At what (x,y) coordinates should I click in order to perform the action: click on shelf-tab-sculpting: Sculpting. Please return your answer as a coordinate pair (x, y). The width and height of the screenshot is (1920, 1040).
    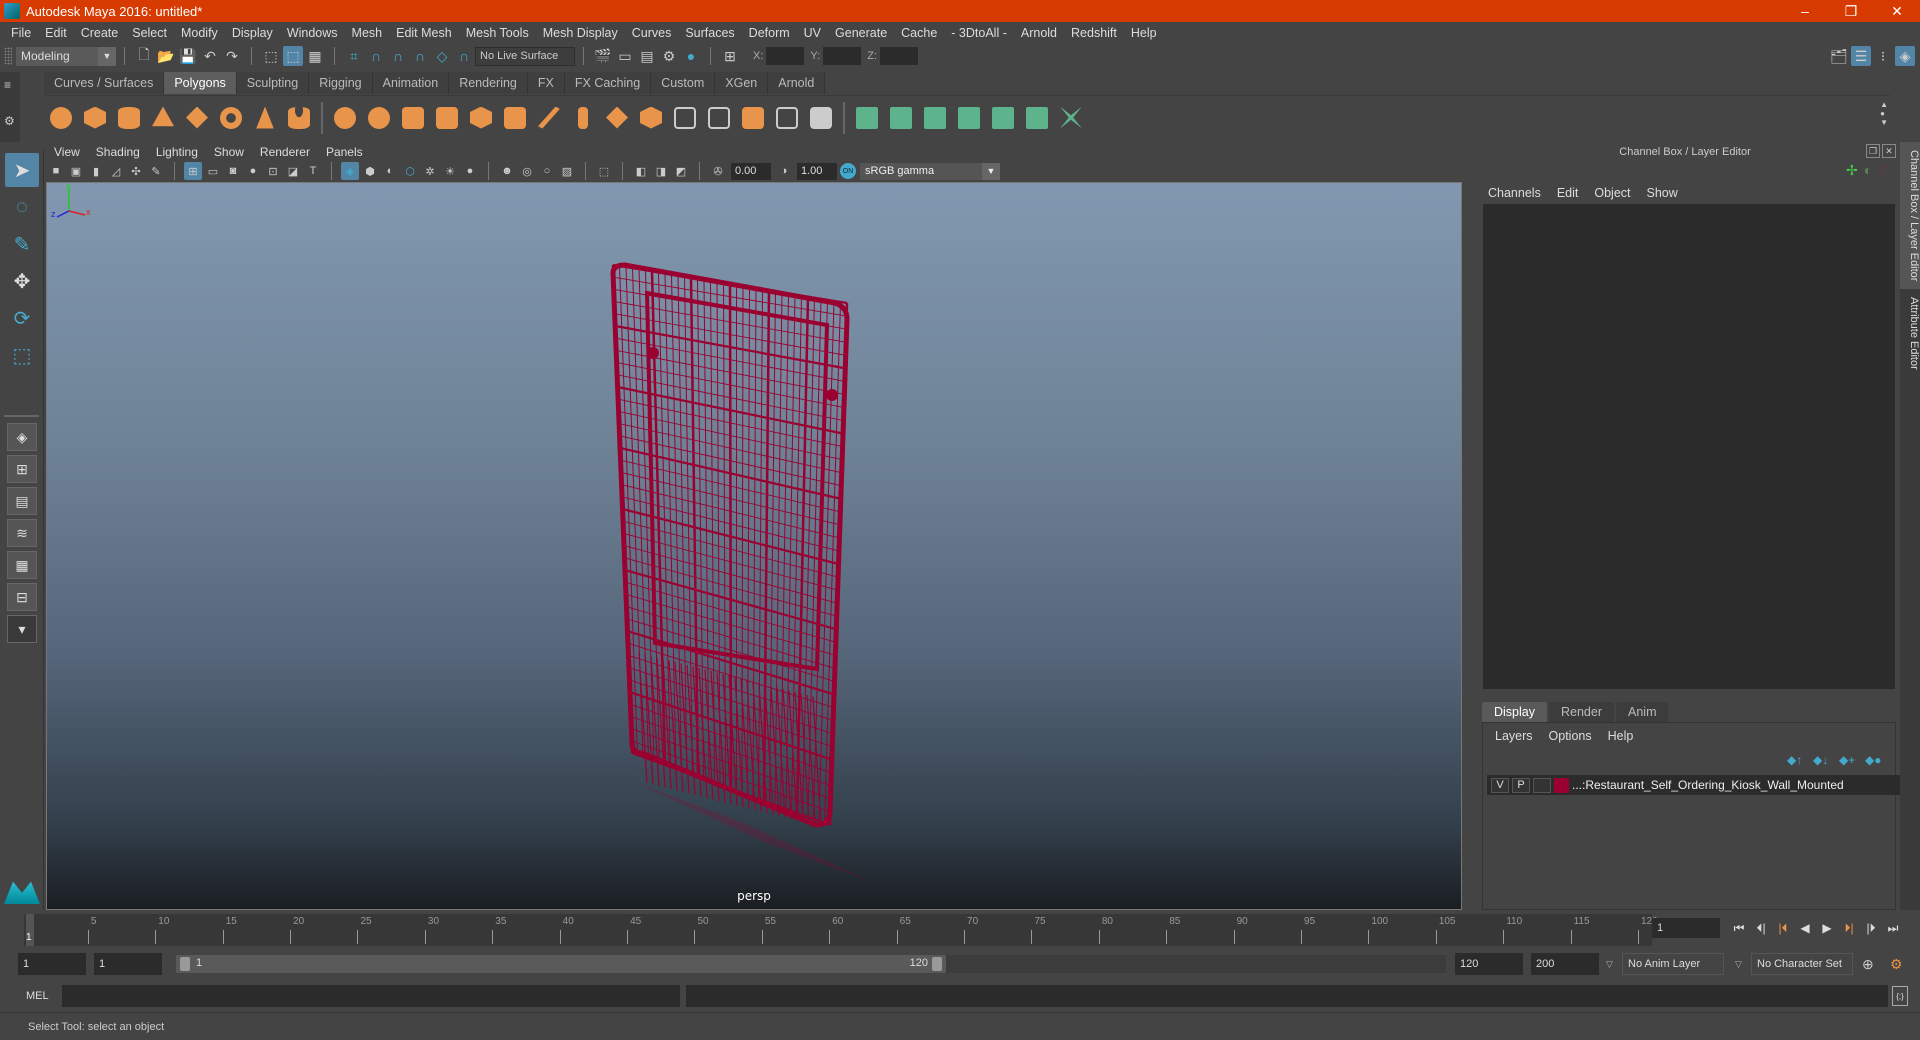
    Looking at the image, I should click on (273, 83).